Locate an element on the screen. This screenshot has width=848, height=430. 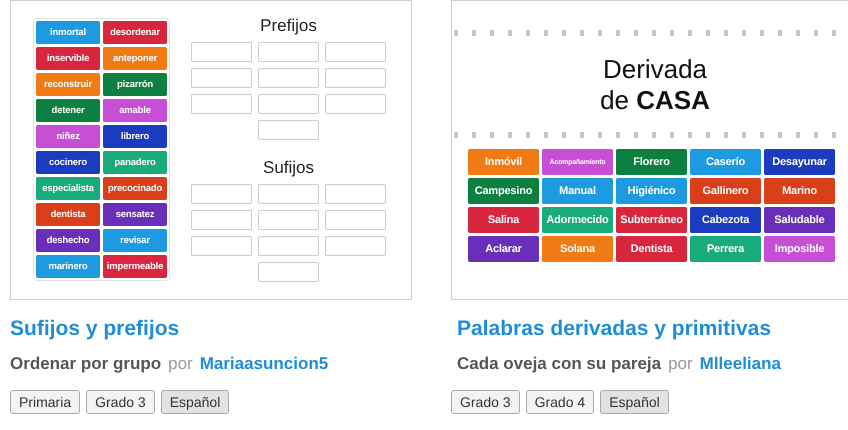
word-tile: Dentista is located at coordinates (651, 249).